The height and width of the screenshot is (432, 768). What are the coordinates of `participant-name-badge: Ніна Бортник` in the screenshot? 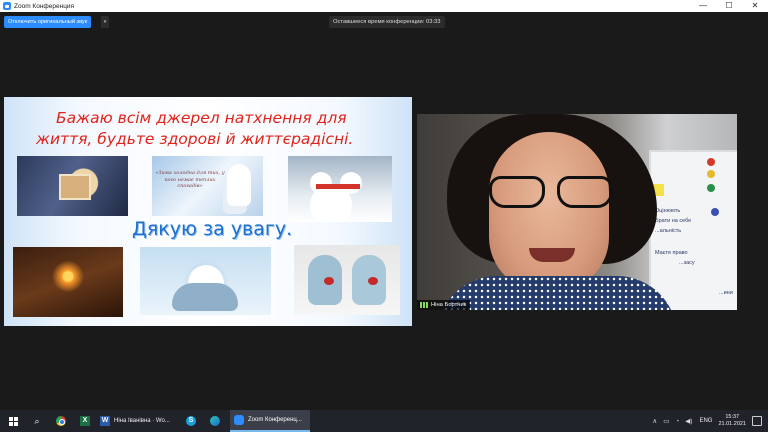 It's located at (444, 305).